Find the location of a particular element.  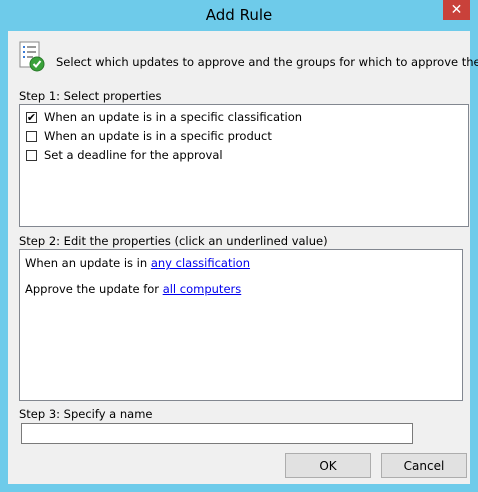

property-item-deadline: Set a deadline for the approval is located at coordinates (124, 155).